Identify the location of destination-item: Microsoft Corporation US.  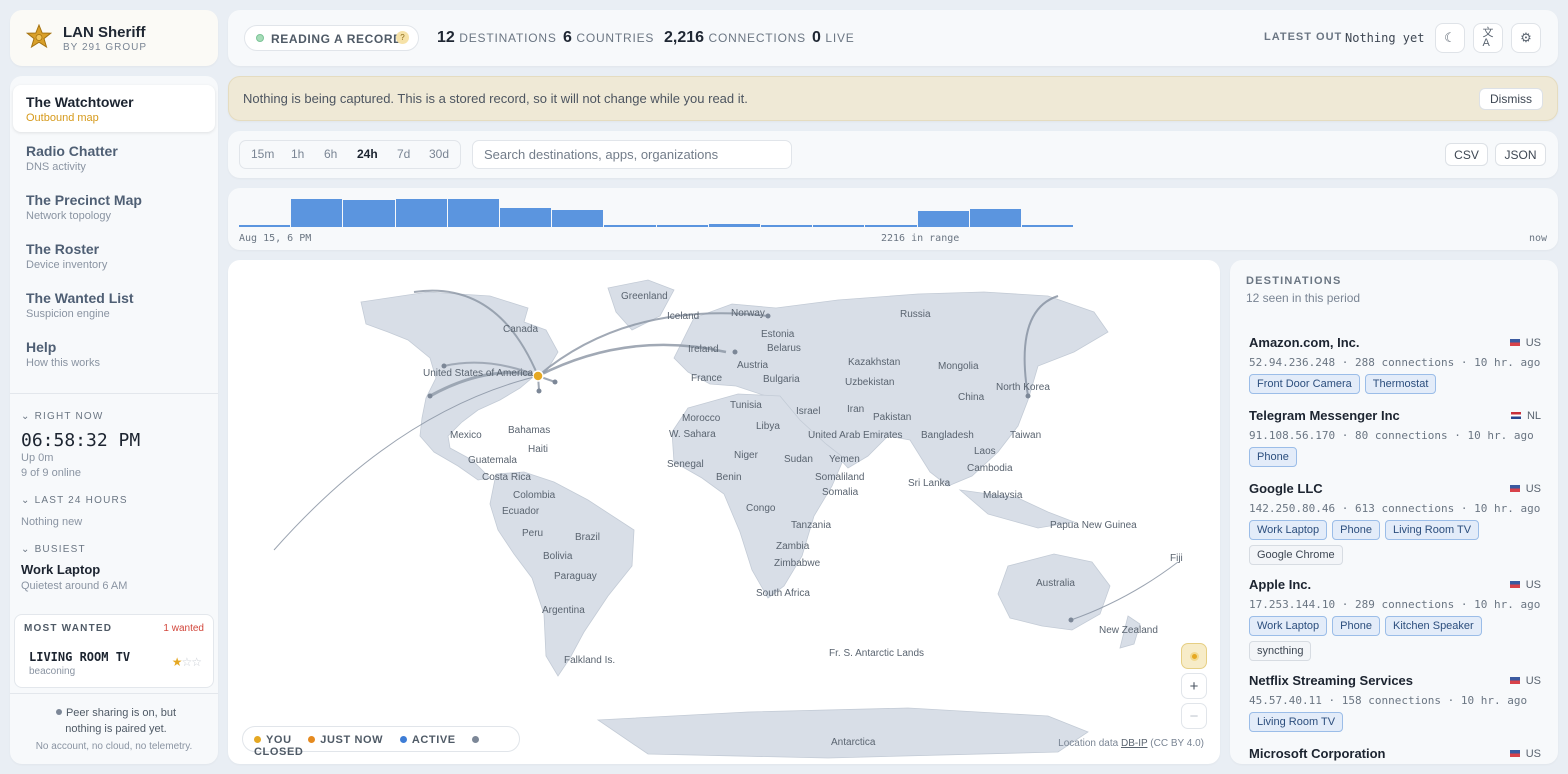
(1395, 753).